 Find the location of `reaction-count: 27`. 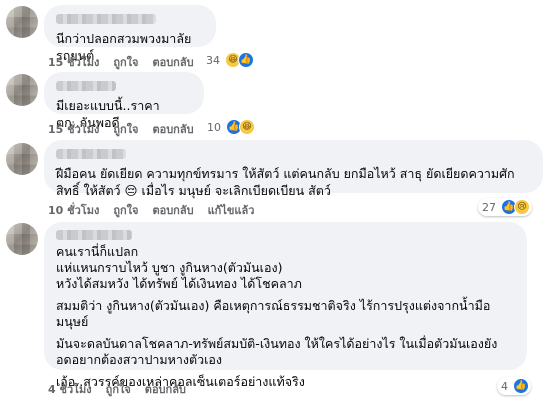

reaction-count: 27 is located at coordinates (489, 207).